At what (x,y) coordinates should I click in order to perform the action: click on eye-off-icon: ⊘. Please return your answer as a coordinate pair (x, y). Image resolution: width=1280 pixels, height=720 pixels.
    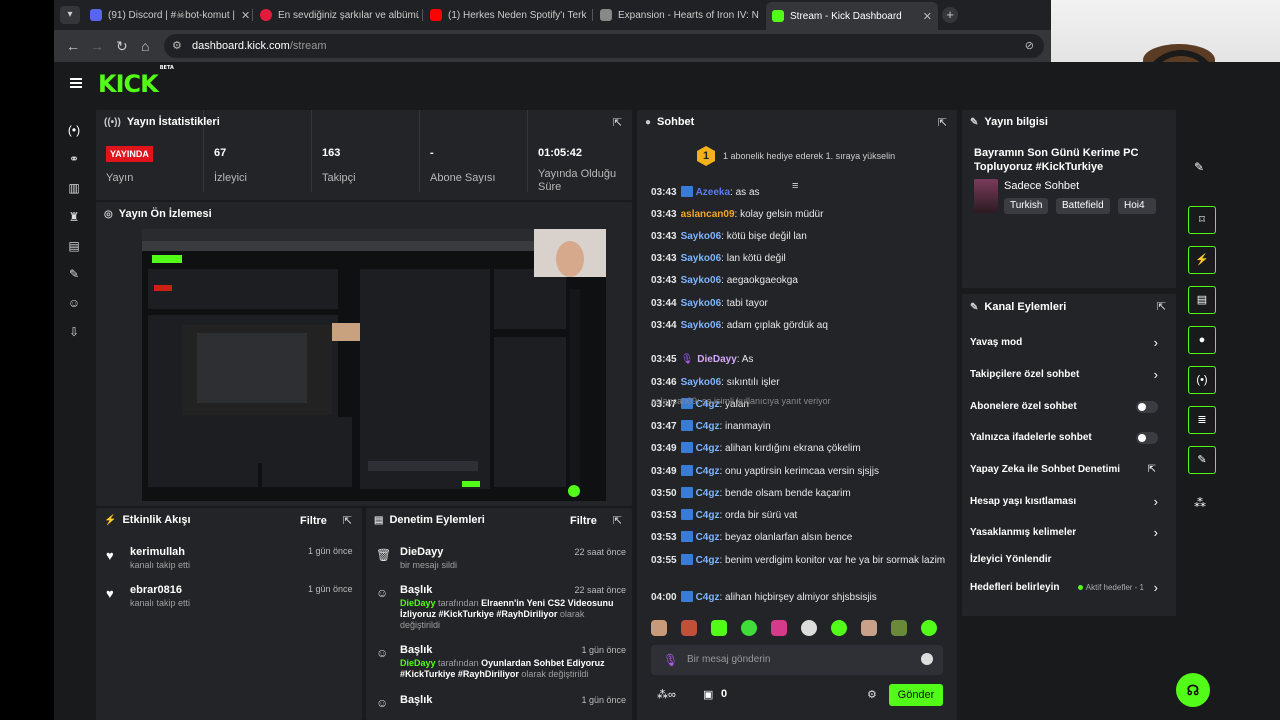
    Looking at the image, I should click on (1029, 45).